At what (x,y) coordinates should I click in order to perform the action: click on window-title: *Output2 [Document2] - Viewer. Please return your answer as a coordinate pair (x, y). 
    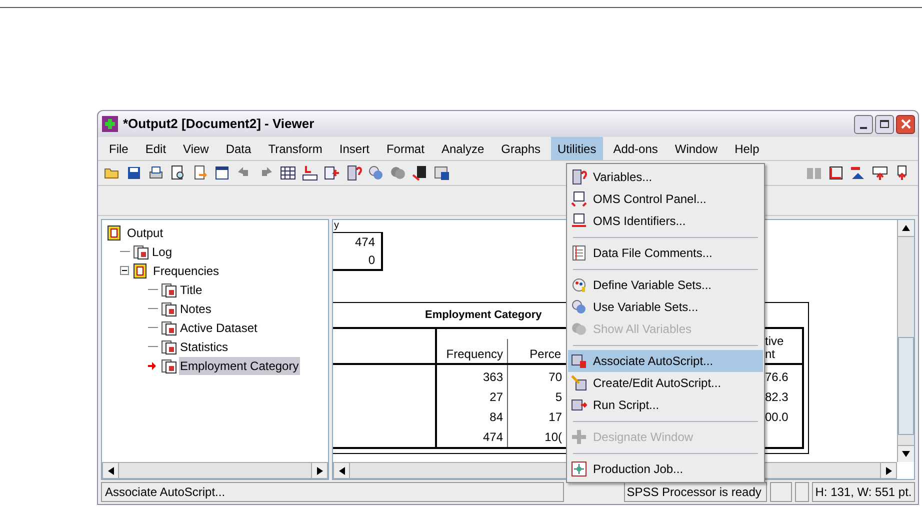
    Looking at the image, I should click on (218, 124).